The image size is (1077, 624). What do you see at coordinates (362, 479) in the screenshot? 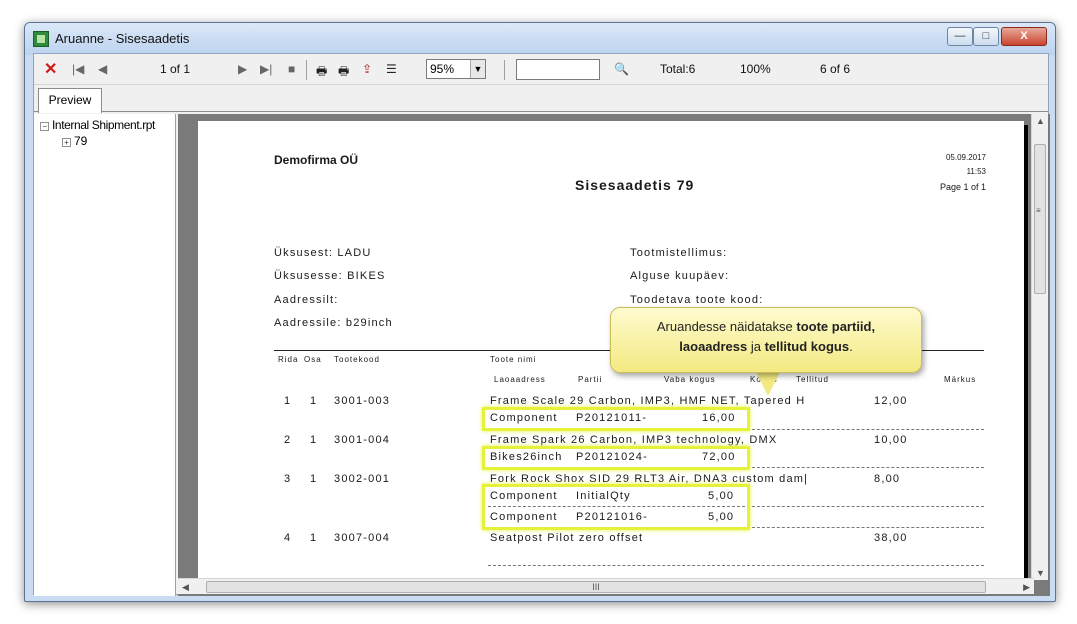
I see `row3-code: 3002-001` at bounding box center [362, 479].